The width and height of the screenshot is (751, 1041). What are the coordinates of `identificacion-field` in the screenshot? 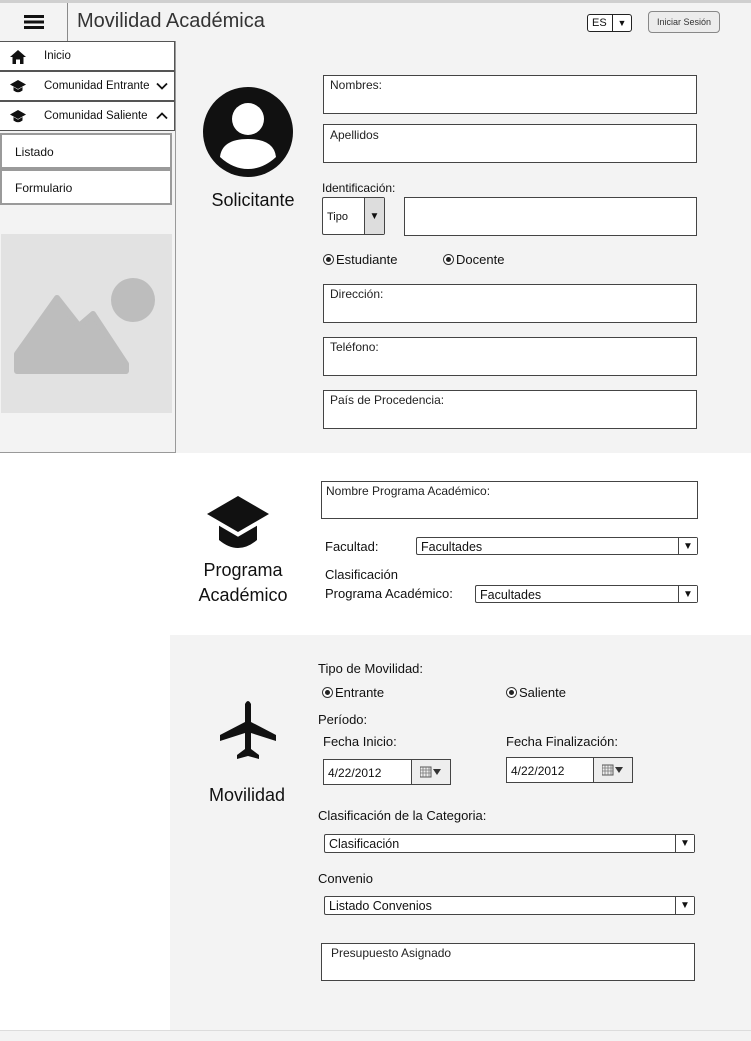 It's located at (550, 216).